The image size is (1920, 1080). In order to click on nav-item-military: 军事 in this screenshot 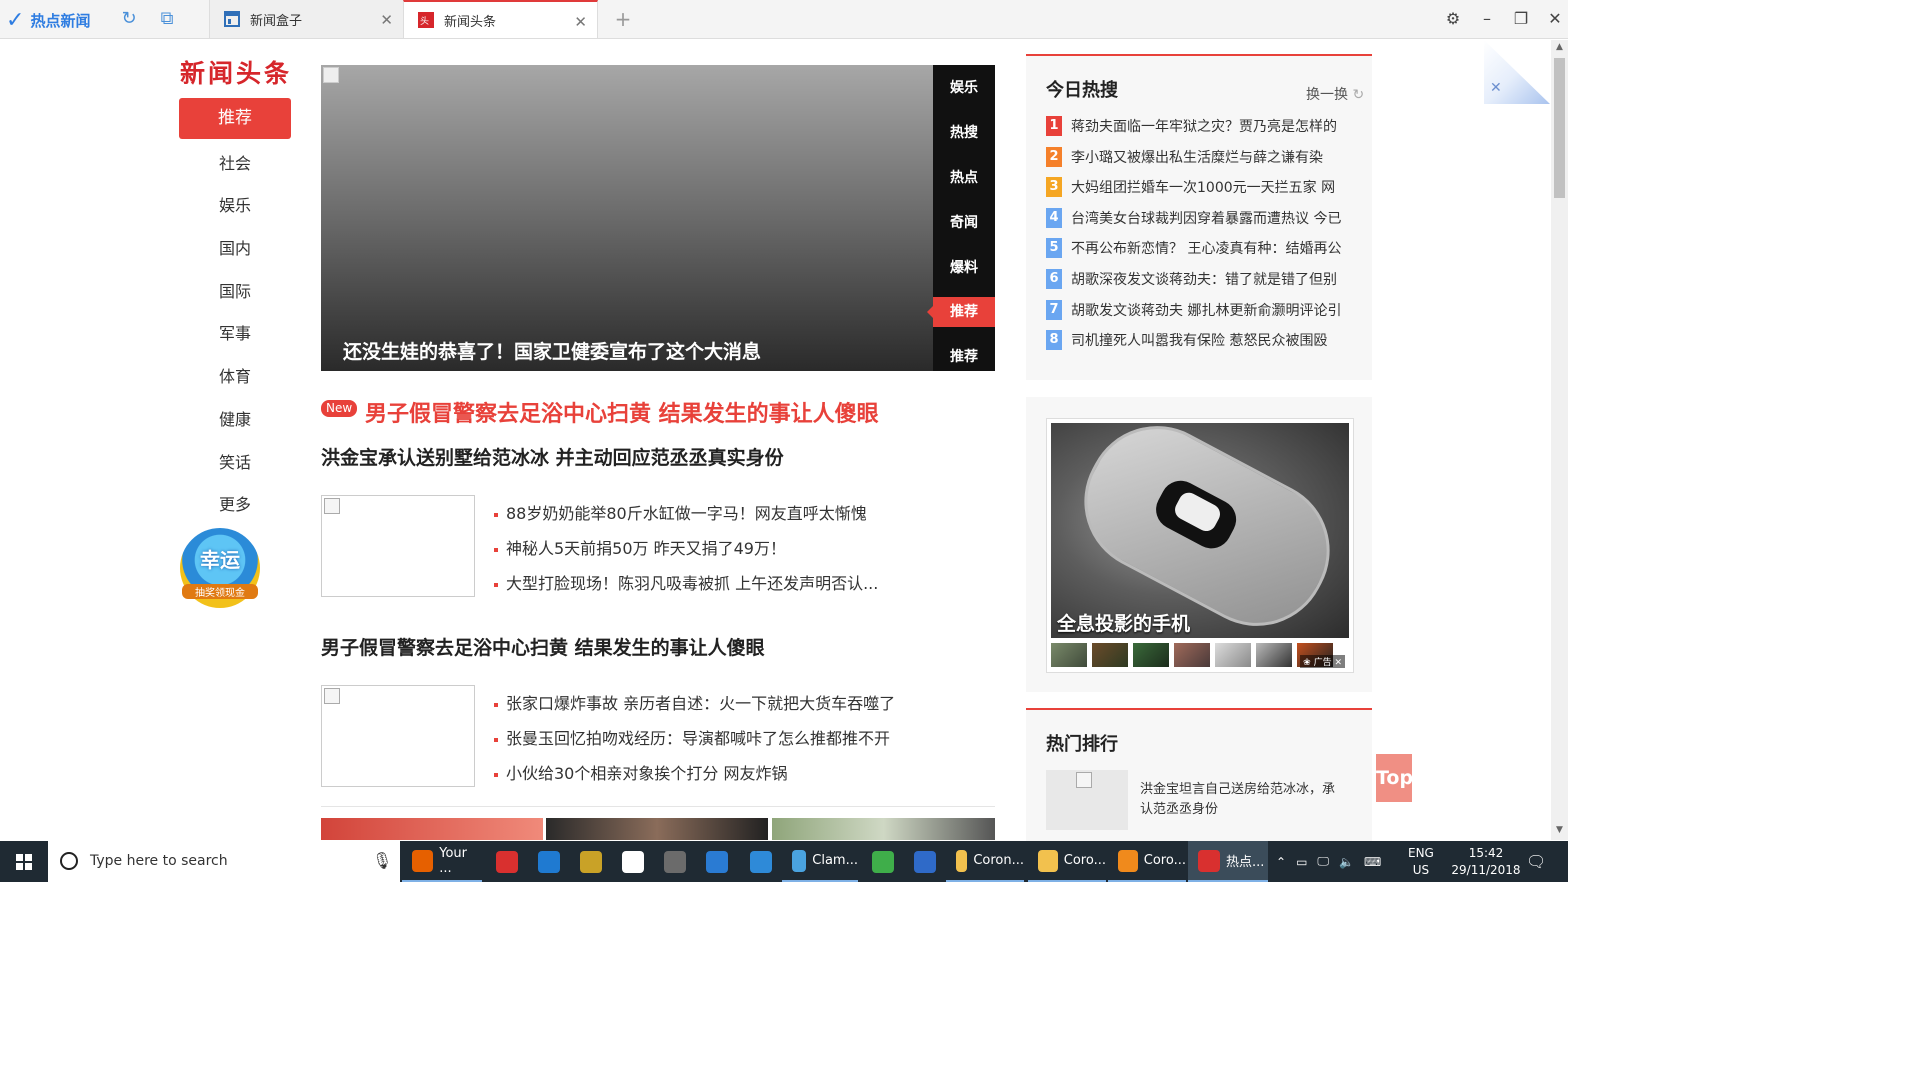, I will do `click(235, 332)`.